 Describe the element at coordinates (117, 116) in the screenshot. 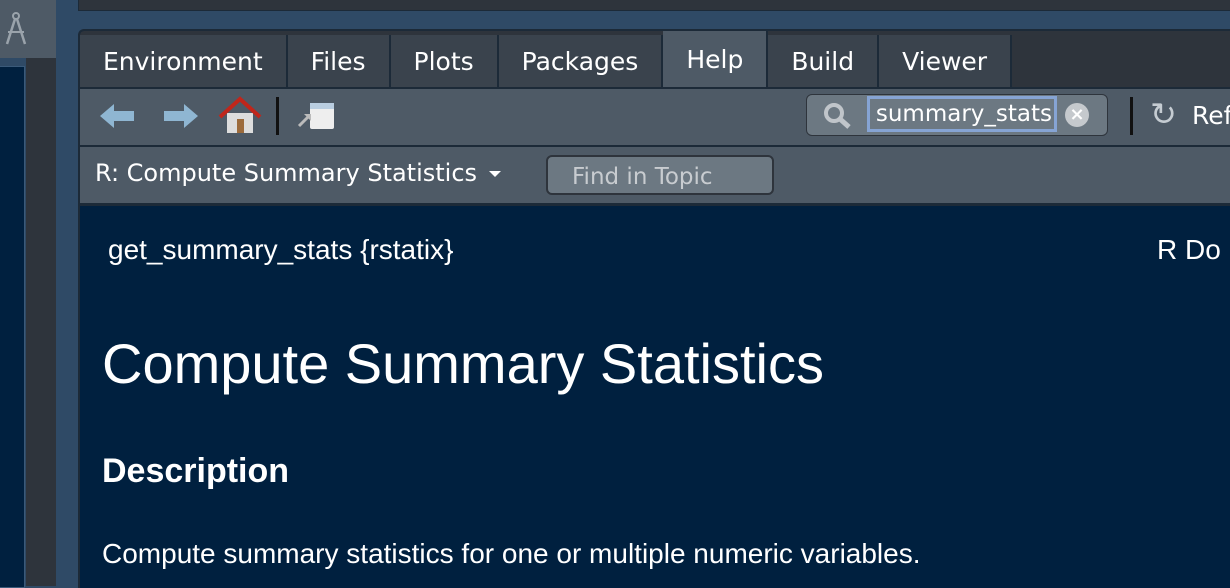

I see `back-arrow-icon` at that location.